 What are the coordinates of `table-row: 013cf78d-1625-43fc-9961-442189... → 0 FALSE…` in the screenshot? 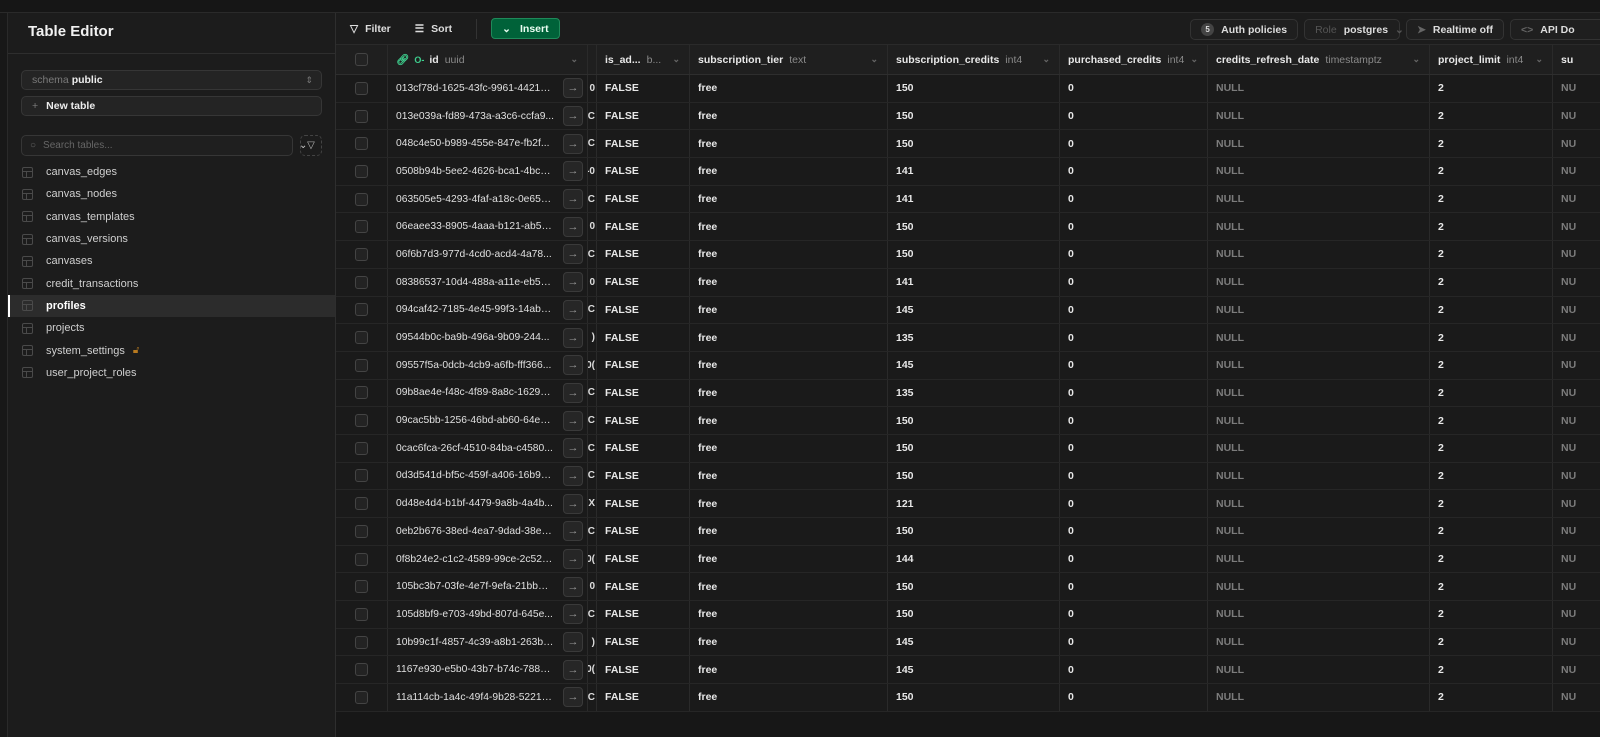 It's located at (968, 89).